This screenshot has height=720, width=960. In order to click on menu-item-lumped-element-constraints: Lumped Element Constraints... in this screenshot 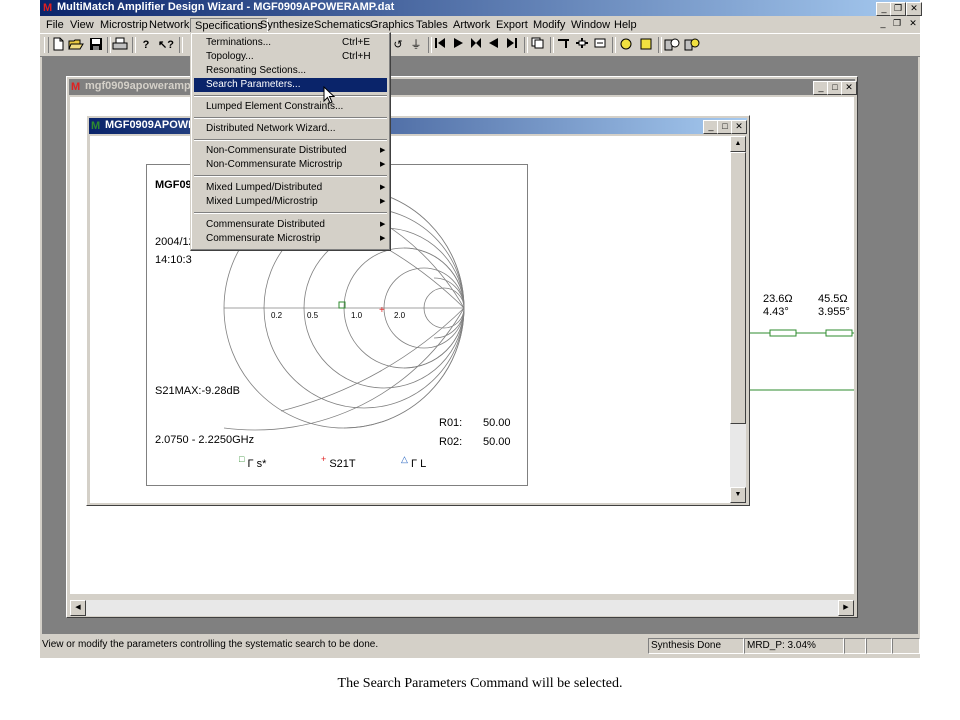, I will do `click(290, 107)`.